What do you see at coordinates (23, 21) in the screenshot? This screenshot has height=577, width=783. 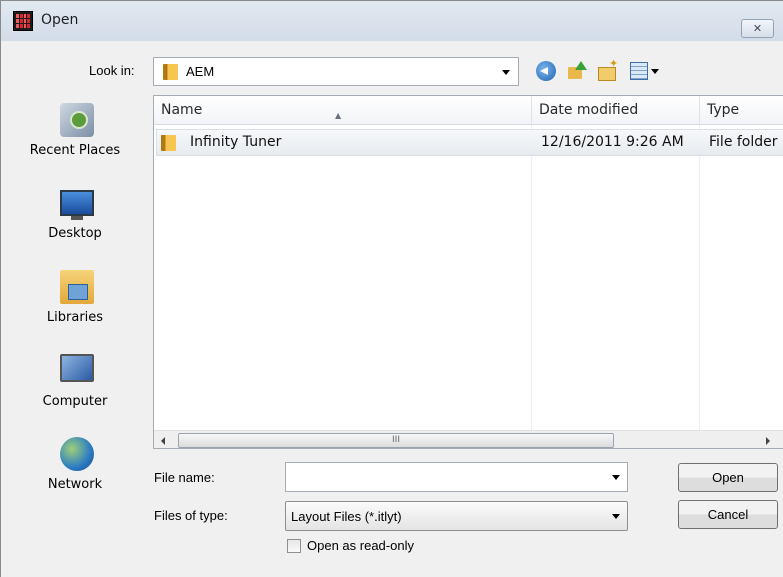 I see `app-icon` at bounding box center [23, 21].